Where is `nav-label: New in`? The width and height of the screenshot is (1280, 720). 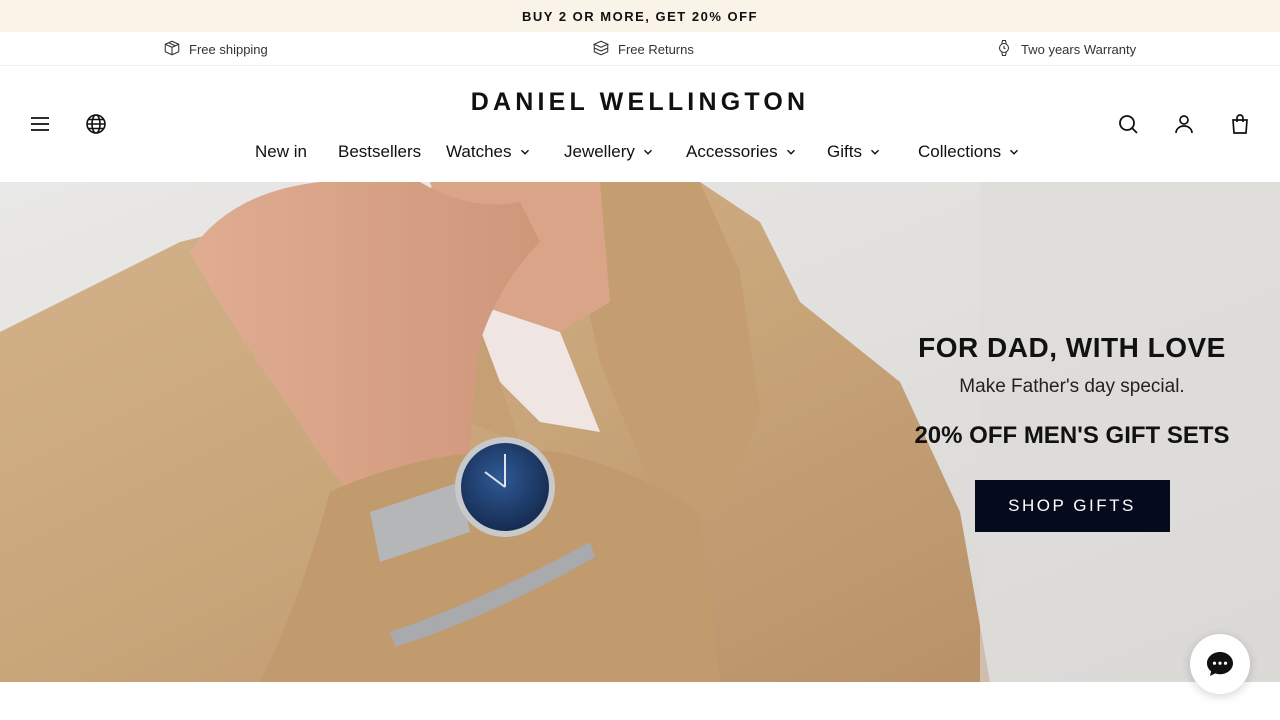 nav-label: New in is located at coordinates (281, 151).